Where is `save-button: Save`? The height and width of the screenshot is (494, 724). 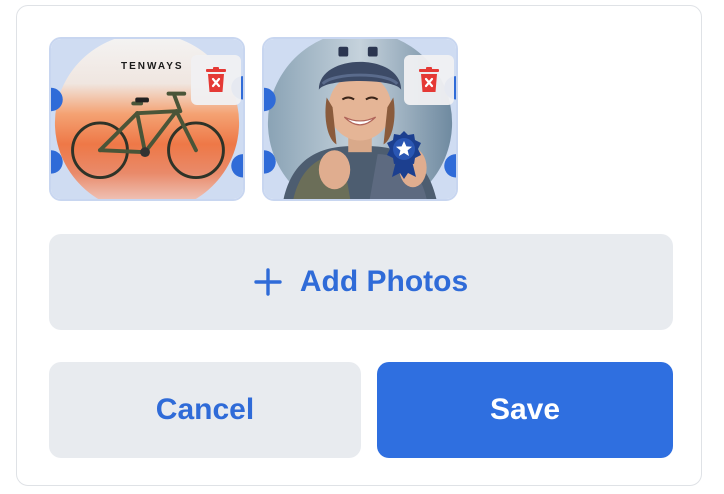 save-button: Save is located at coordinates (525, 410).